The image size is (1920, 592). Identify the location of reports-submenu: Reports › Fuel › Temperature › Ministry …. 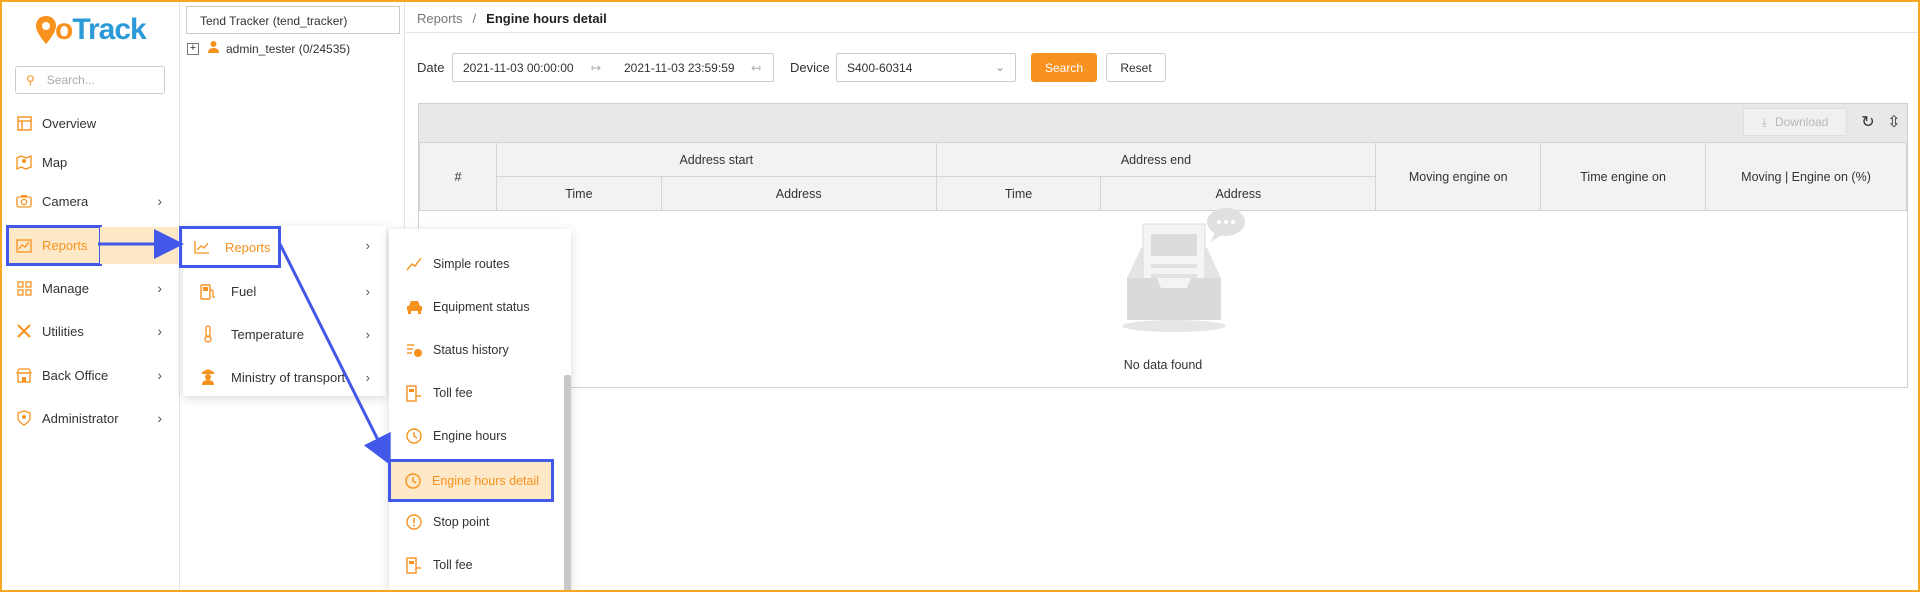
(282, 311).